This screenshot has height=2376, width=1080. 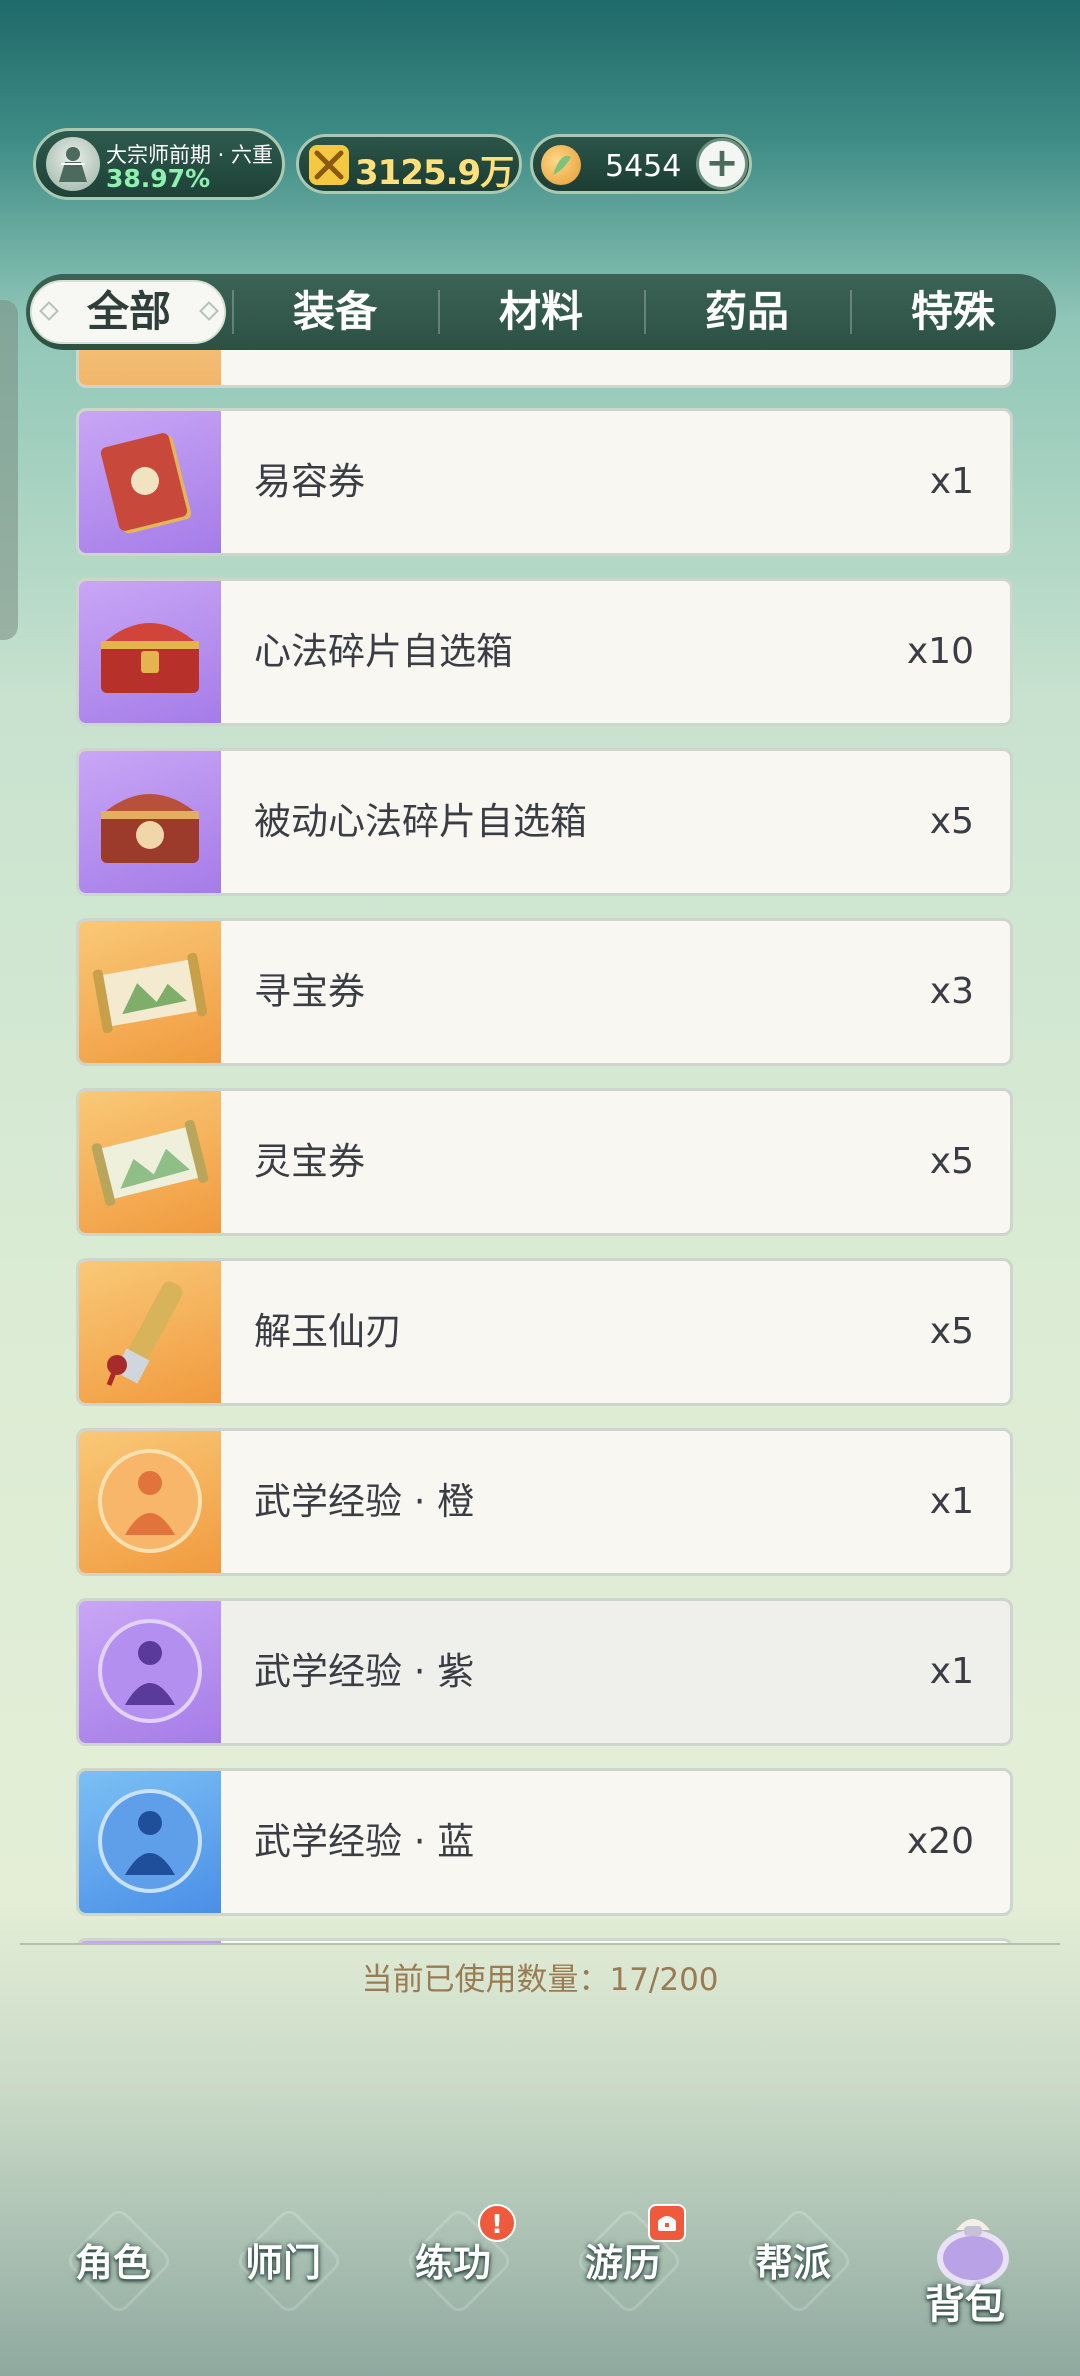 I want to click on item-quantity: x3, so click(x=951, y=991).